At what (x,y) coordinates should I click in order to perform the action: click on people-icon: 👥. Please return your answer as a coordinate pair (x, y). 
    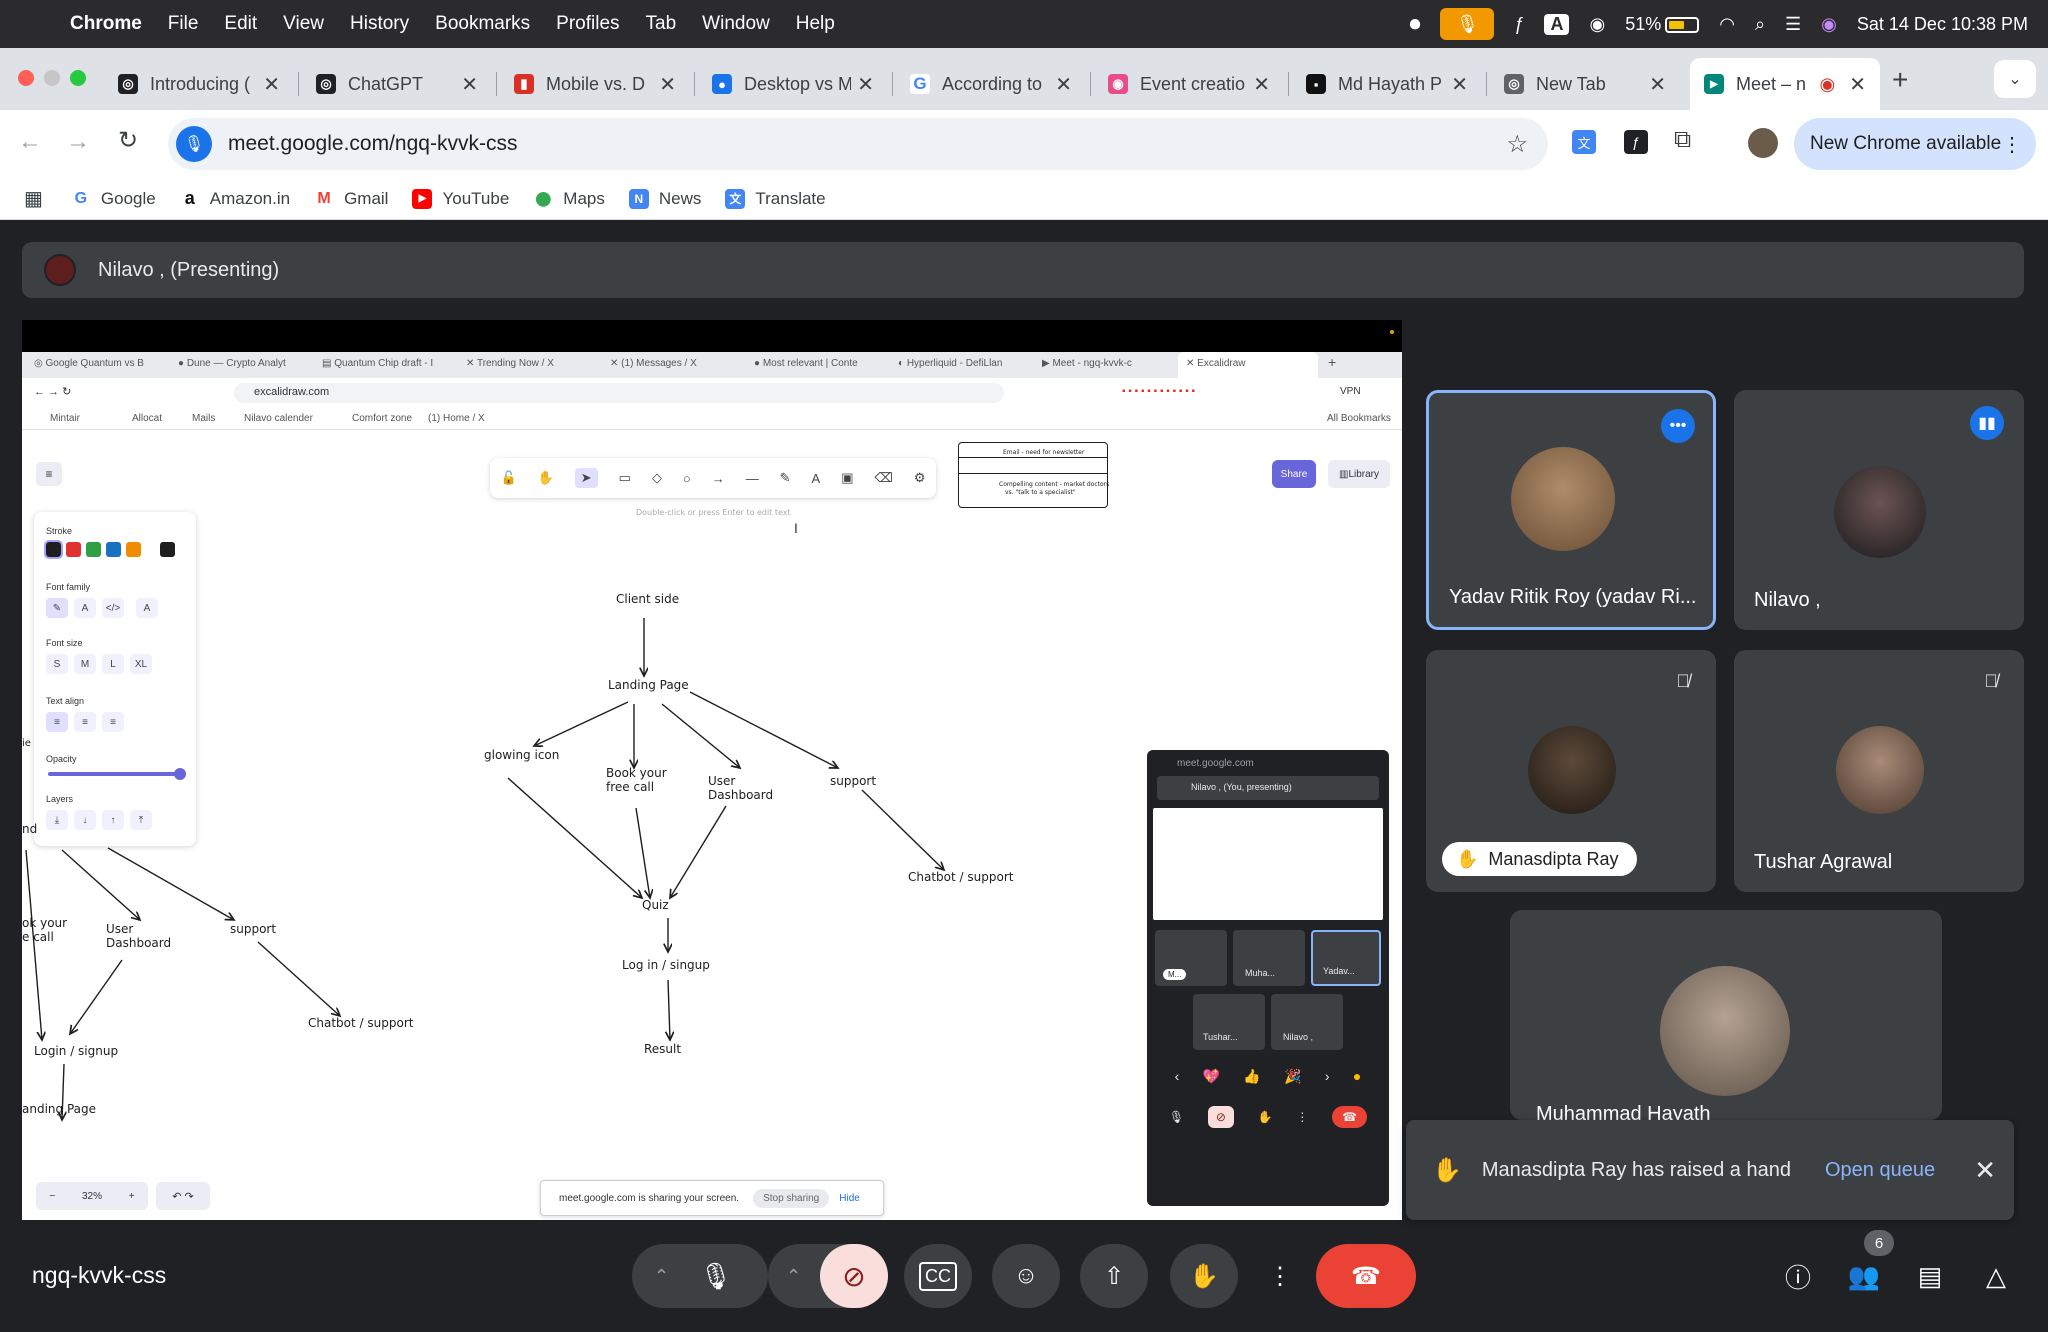
    Looking at the image, I should click on (1864, 1276).